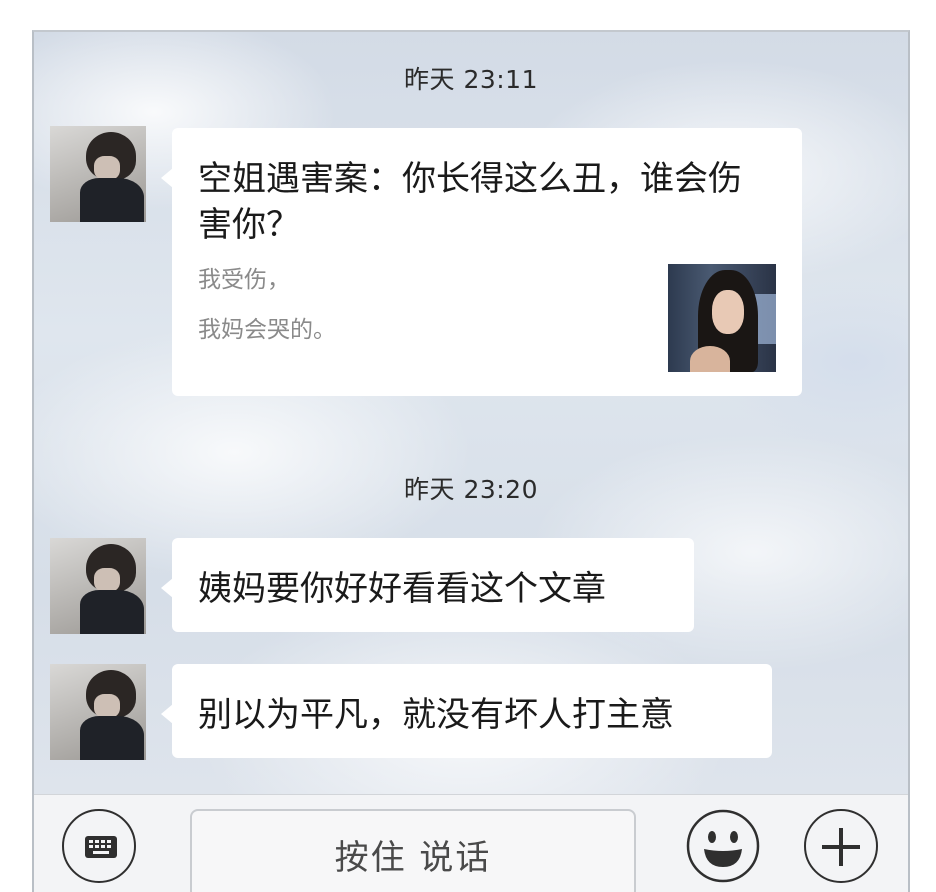  What do you see at coordinates (436, 714) in the screenshot?
I see `message-text: 别以为平凡，就没有坏人打主意` at bounding box center [436, 714].